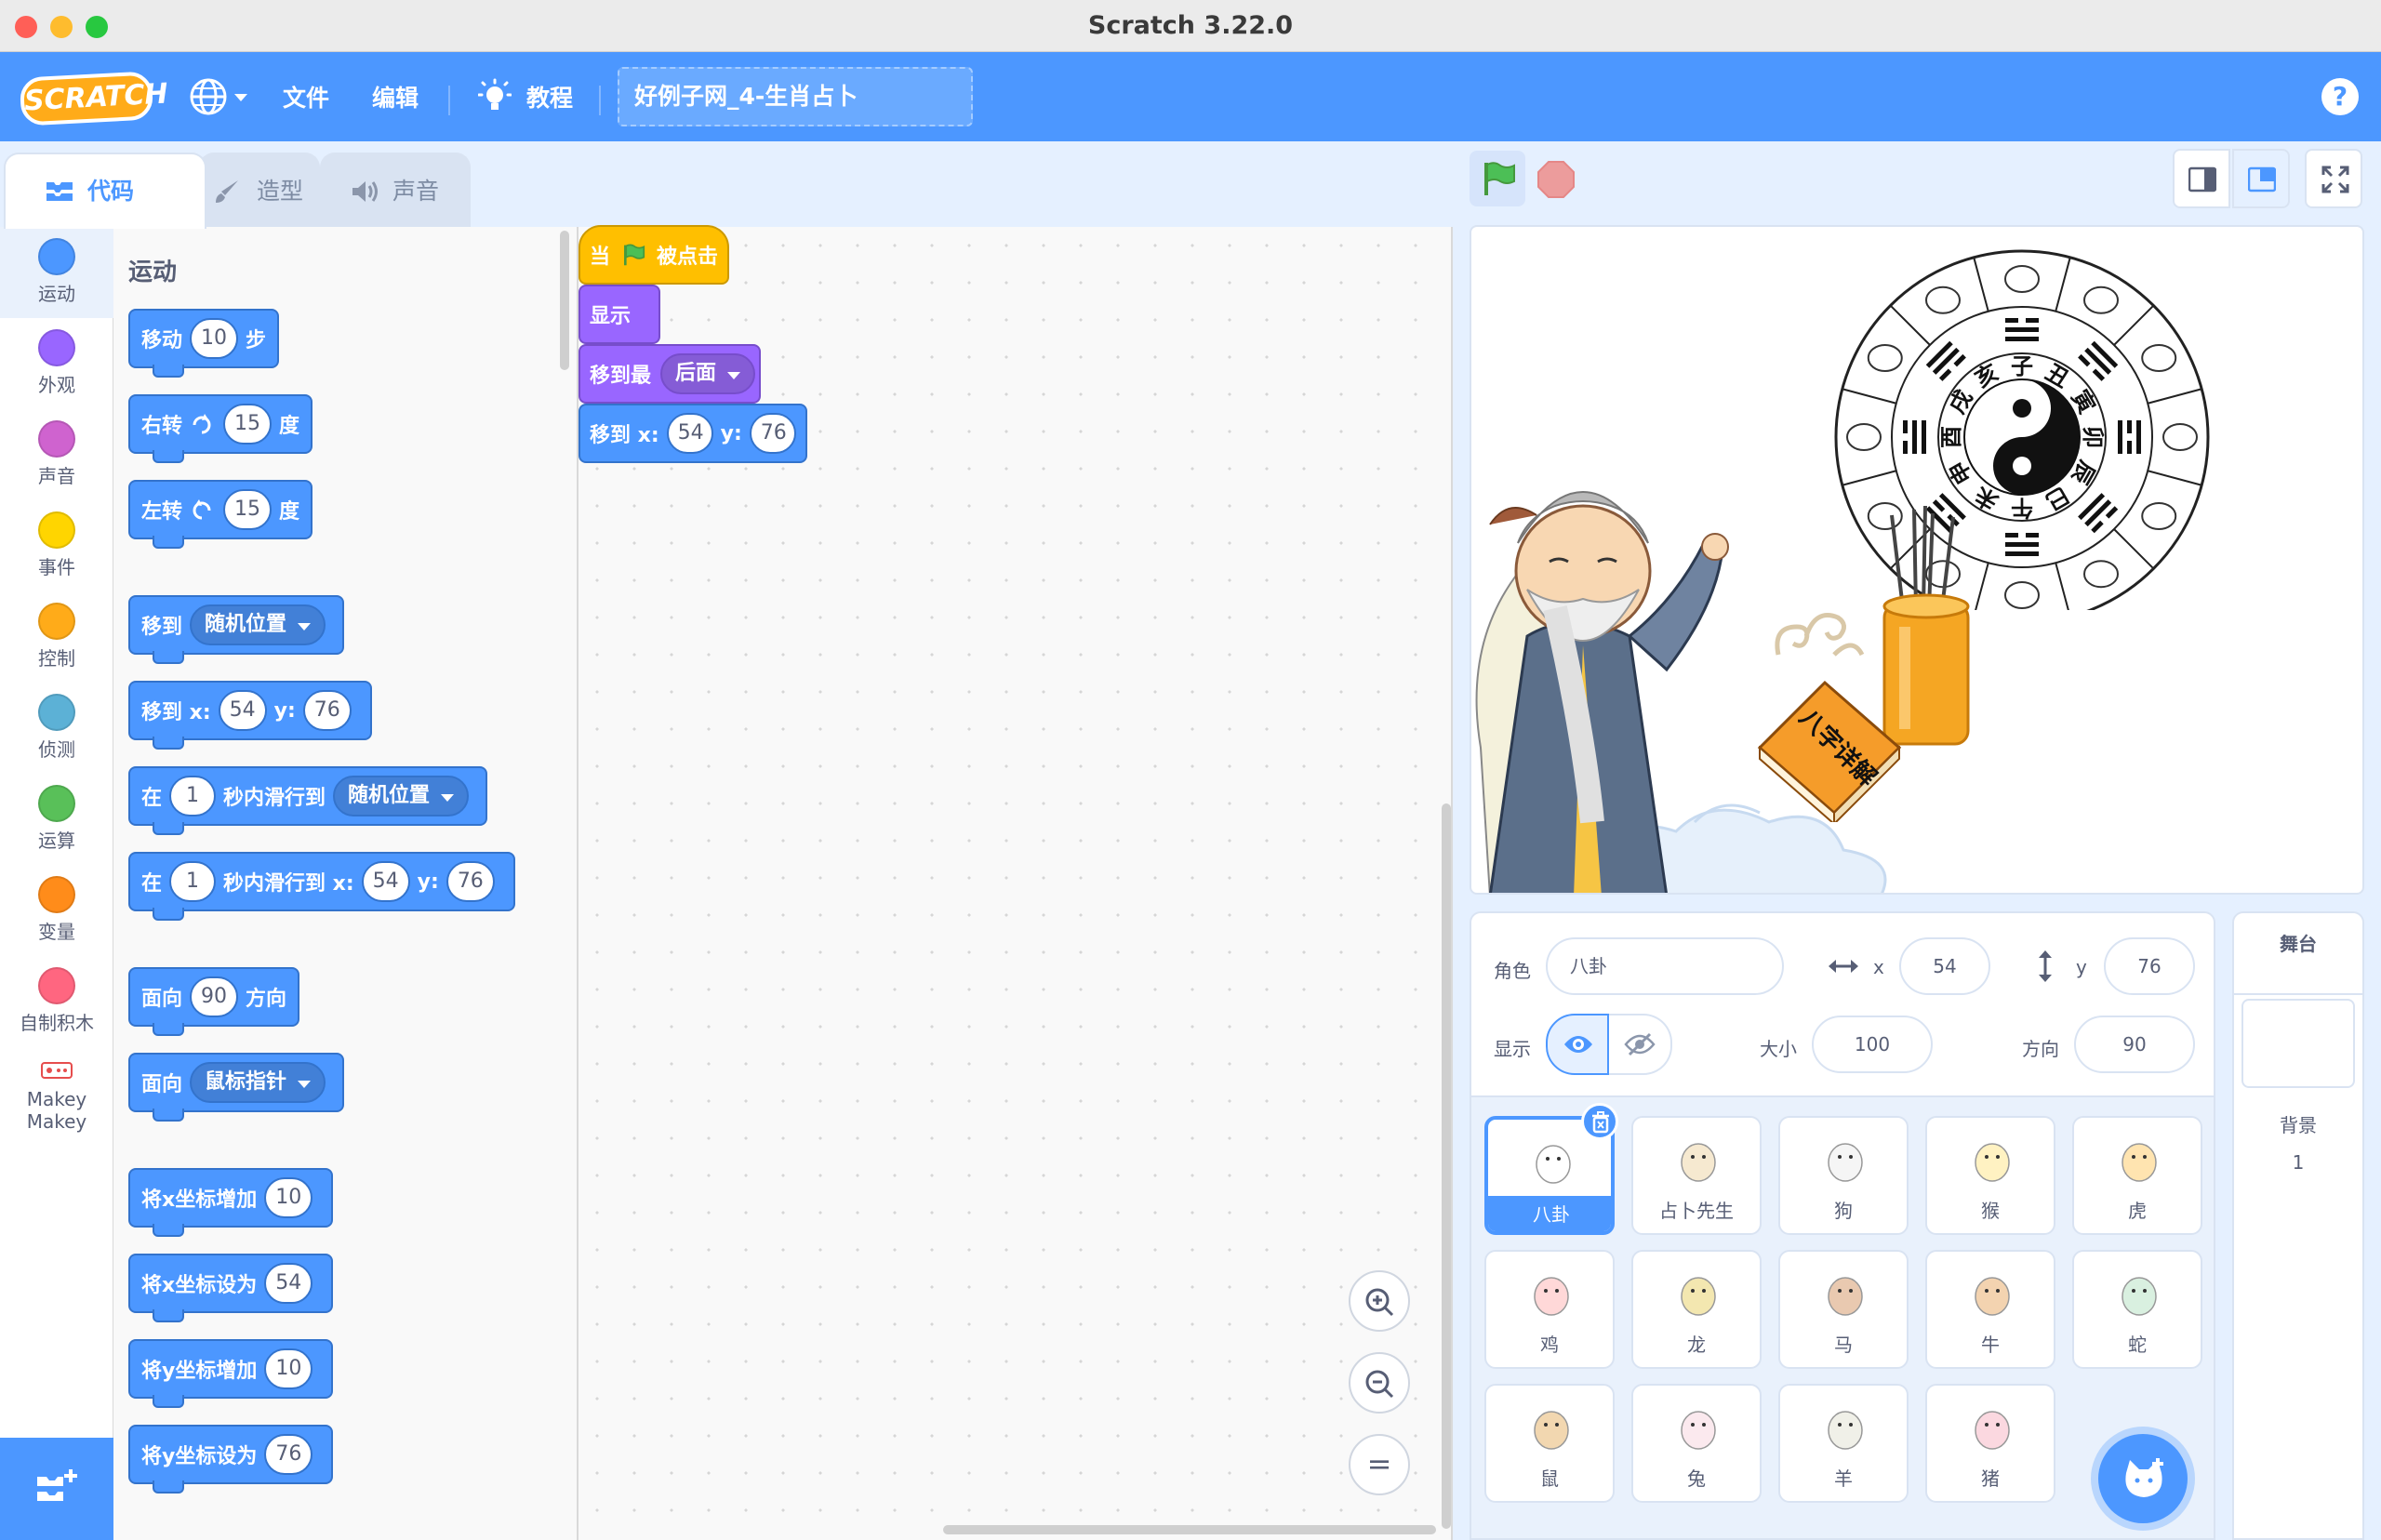 The width and height of the screenshot is (2381, 1540). What do you see at coordinates (1951, 437) in the screenshot?
I see `zodiac-branch-label: 酉` at bounding box center [1951, 437].